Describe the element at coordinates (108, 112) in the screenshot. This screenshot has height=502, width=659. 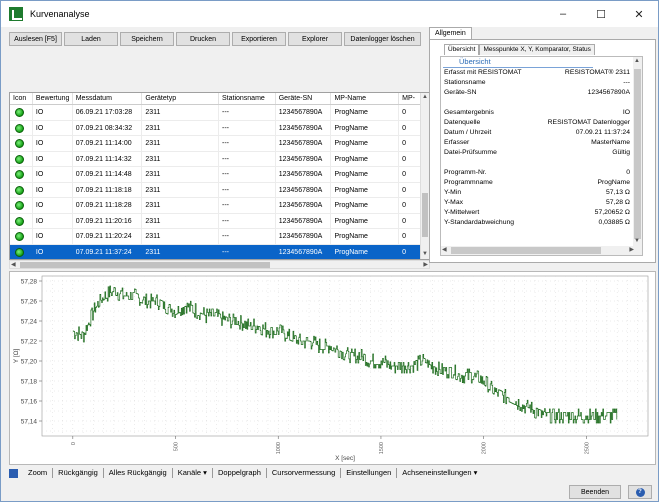
I see `messdatum-cell: 06.09.21 17:03:28` at that location.